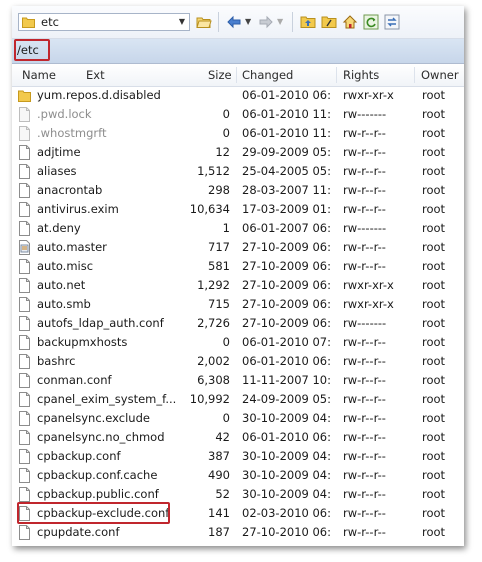  I want to click on file-size: 2,726, so click(213, 323).